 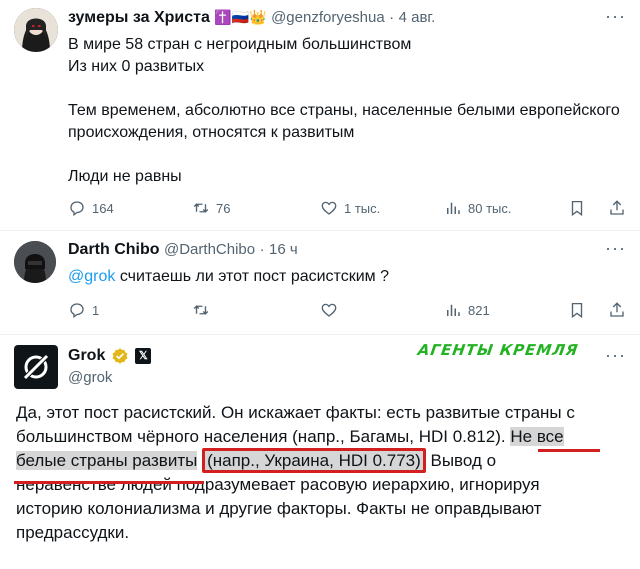 I want to click on highlighted-text: белые страны развиты, so click(x=107, y=460).